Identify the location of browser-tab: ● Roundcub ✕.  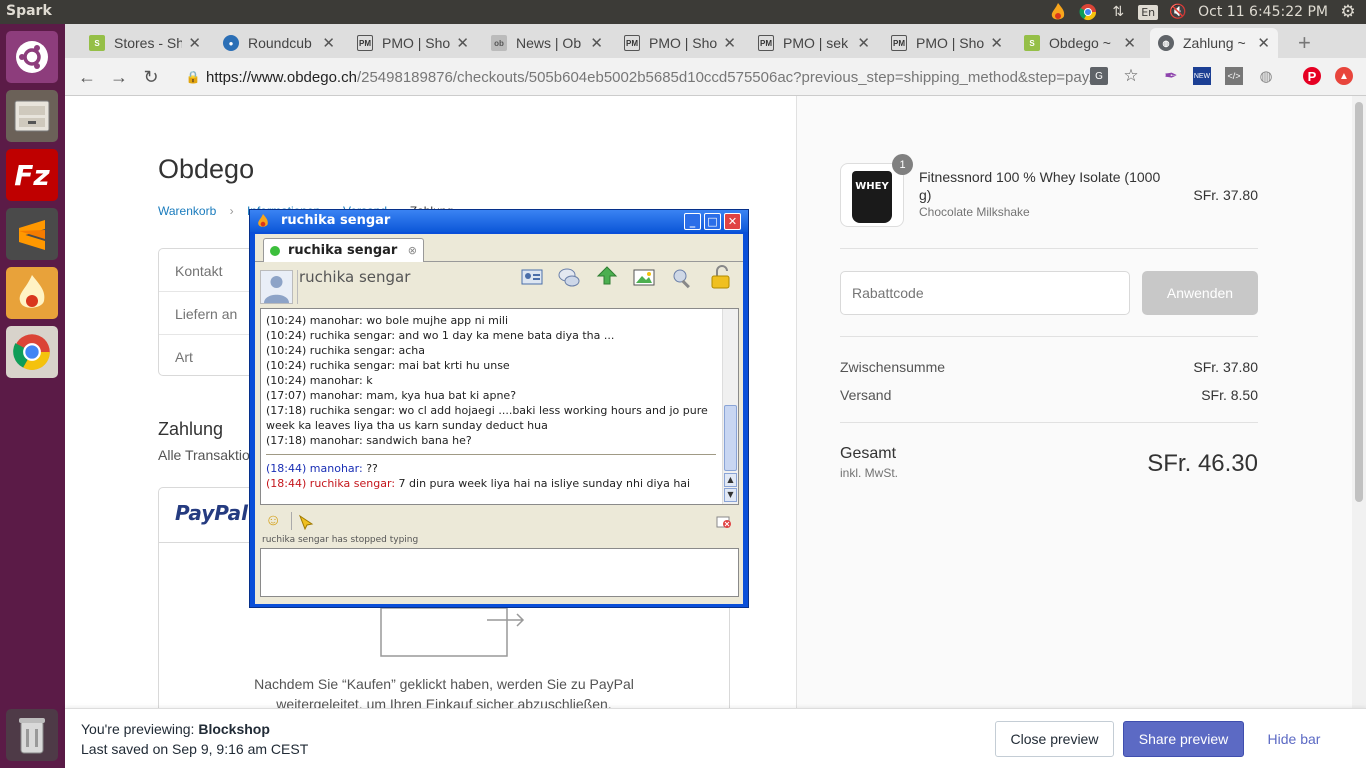
(279, 43).